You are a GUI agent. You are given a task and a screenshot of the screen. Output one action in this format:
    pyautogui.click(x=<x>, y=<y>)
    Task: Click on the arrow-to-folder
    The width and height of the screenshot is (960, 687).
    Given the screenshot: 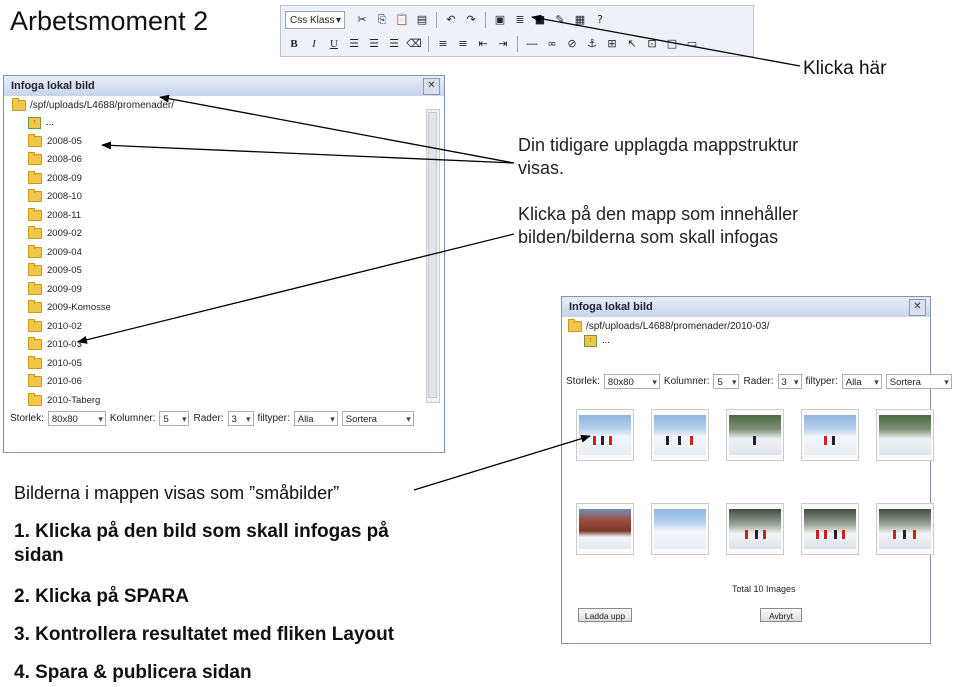 What is the action you would take?
    pyautogui.click(x=296, y=288)
    